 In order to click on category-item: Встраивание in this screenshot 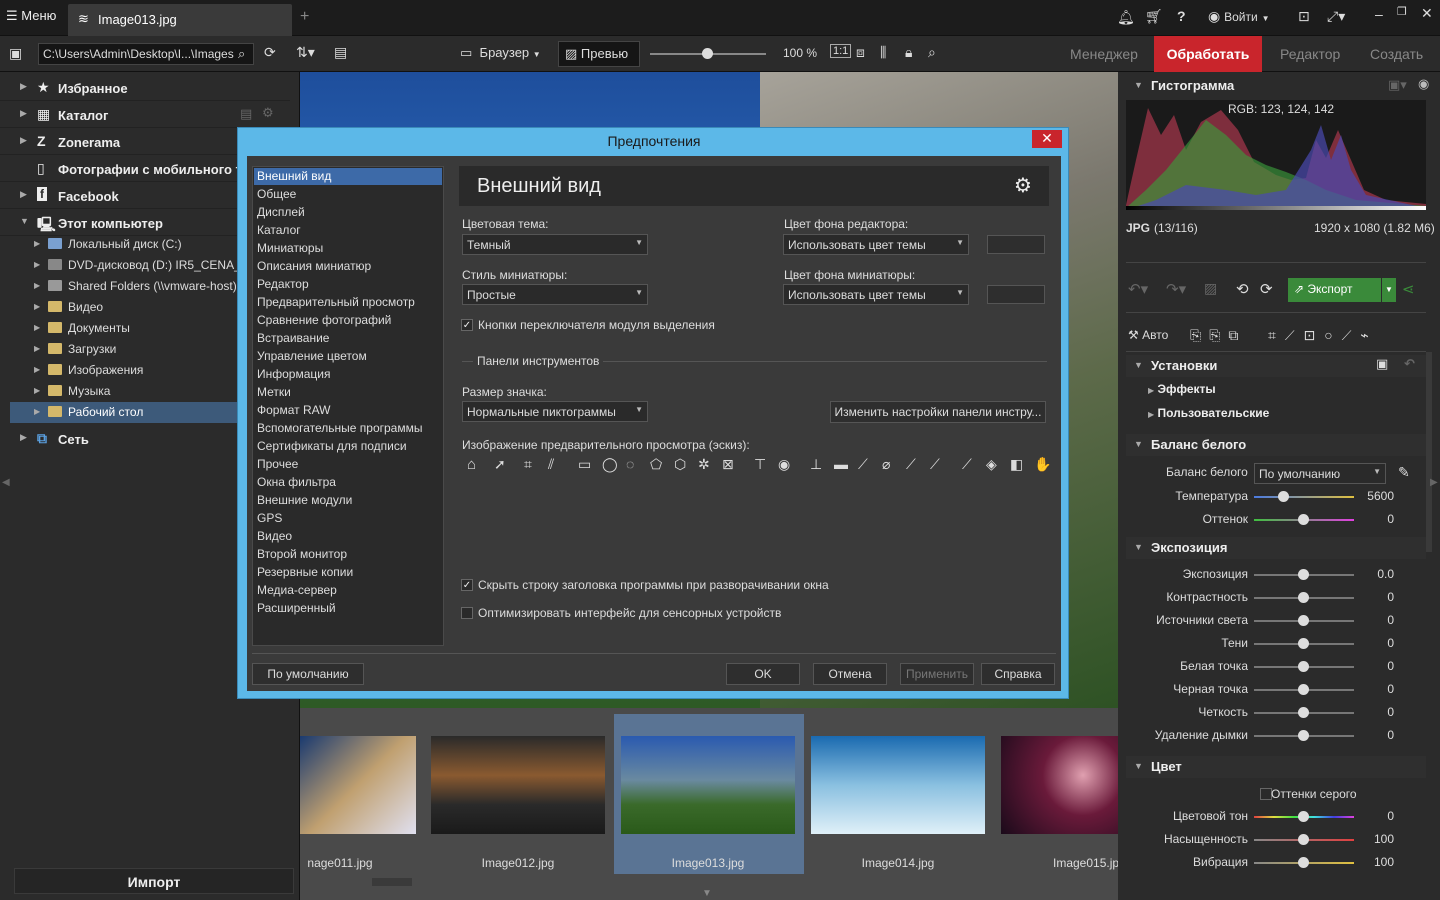, I will do `click(348, 338)`.